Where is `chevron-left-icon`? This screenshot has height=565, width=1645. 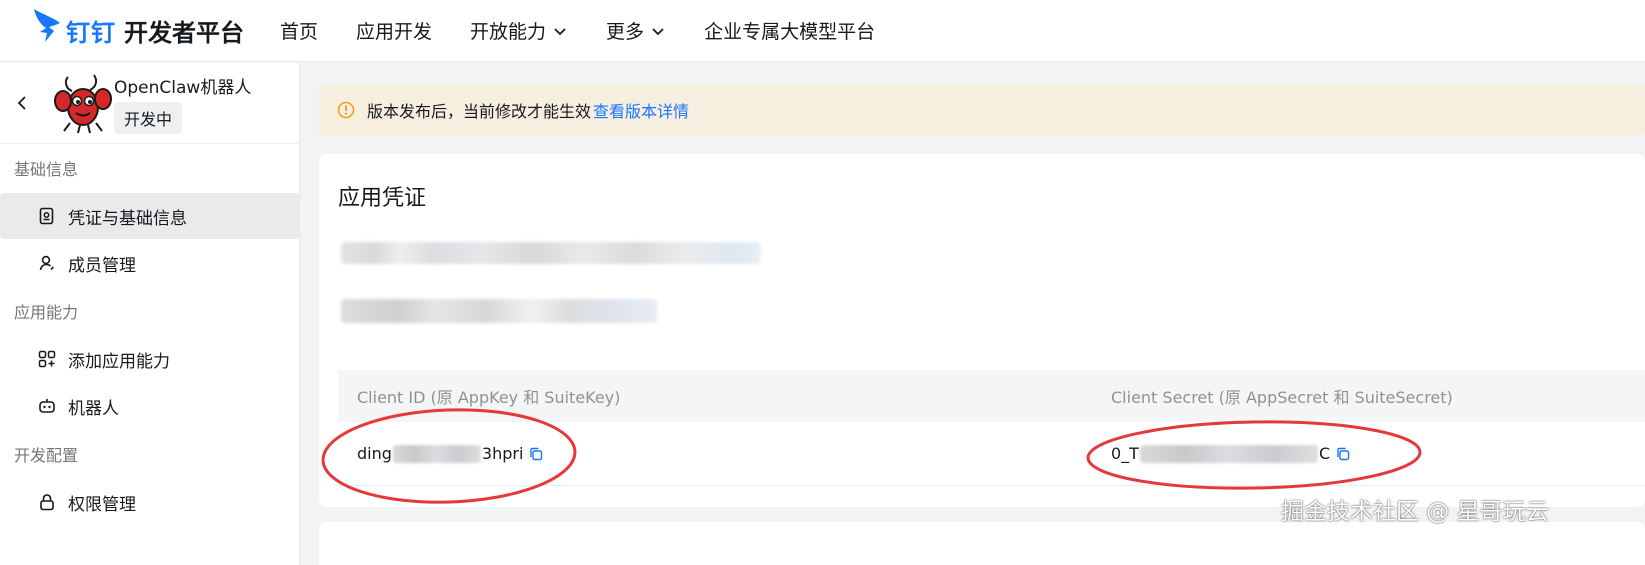 chevron-left-icon is located at coordinates (21, 103).